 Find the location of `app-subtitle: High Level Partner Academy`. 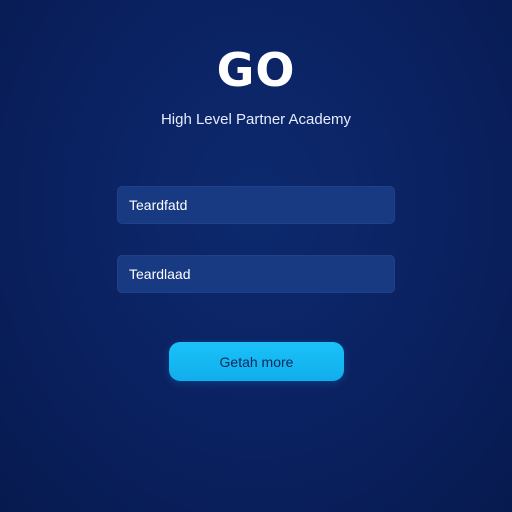

app-subtitle: High Level Partner Academy is located at coordinates (256, 119).